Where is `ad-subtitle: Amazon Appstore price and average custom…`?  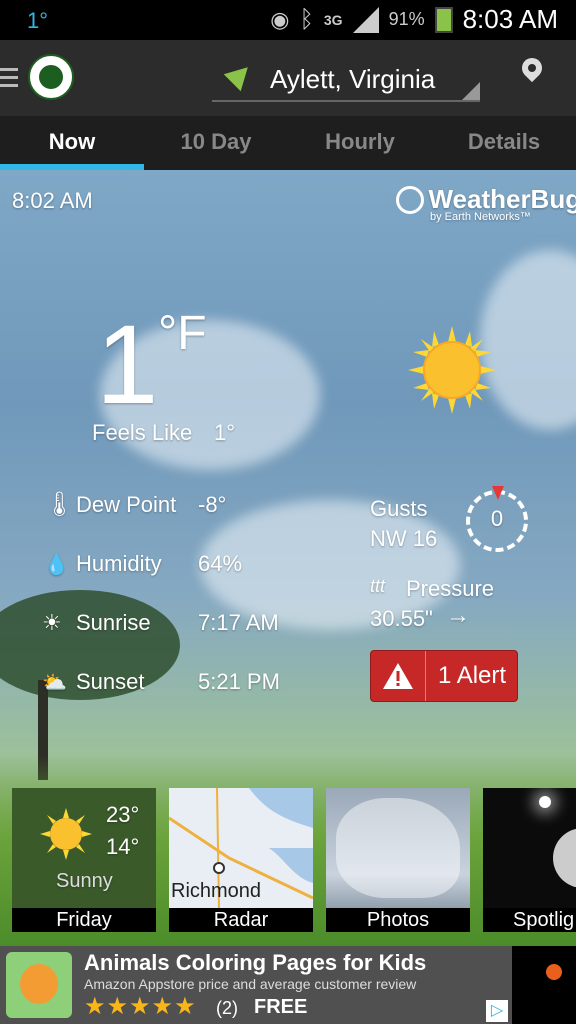 ad-subtitle: Amazon Appstore price and average custom… is located at coordinates (250, 984).